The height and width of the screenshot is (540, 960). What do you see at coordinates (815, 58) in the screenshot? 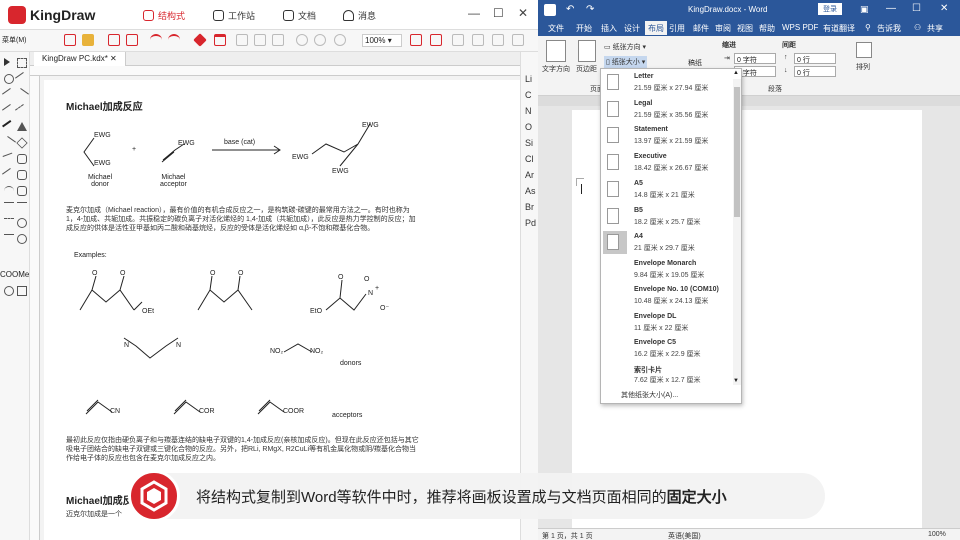
I see `spacing-before-input: 0 行` at bounding box center [815, 58].